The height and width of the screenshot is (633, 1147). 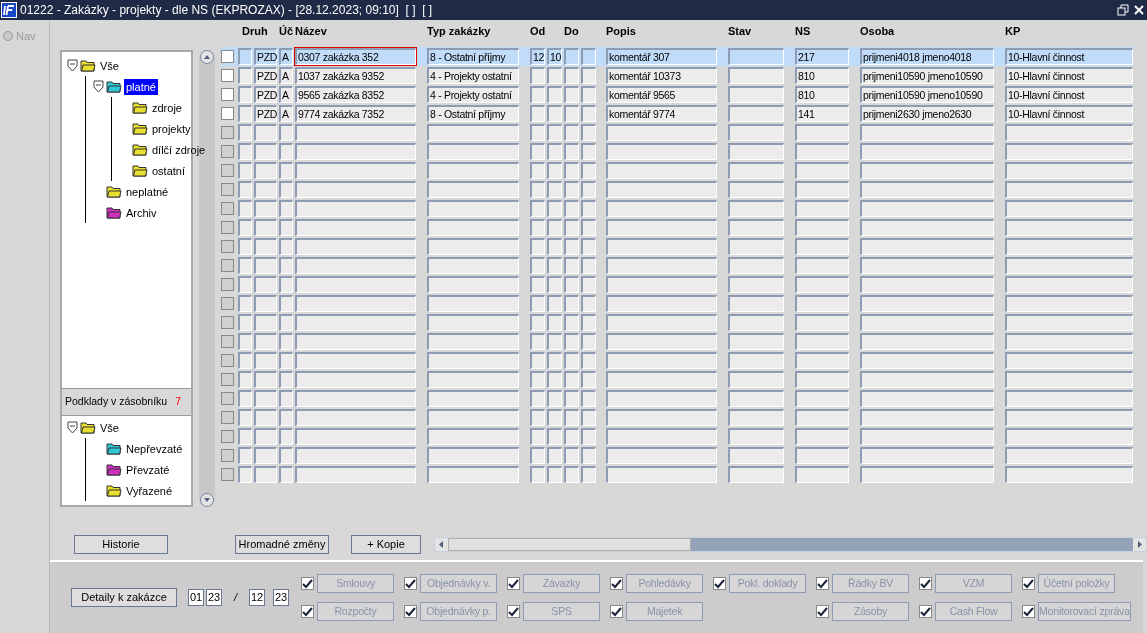 What do you see at coordinates (538, 31) in the screenshot?
I see `column-header: Od` at bounding box center [538, 31].